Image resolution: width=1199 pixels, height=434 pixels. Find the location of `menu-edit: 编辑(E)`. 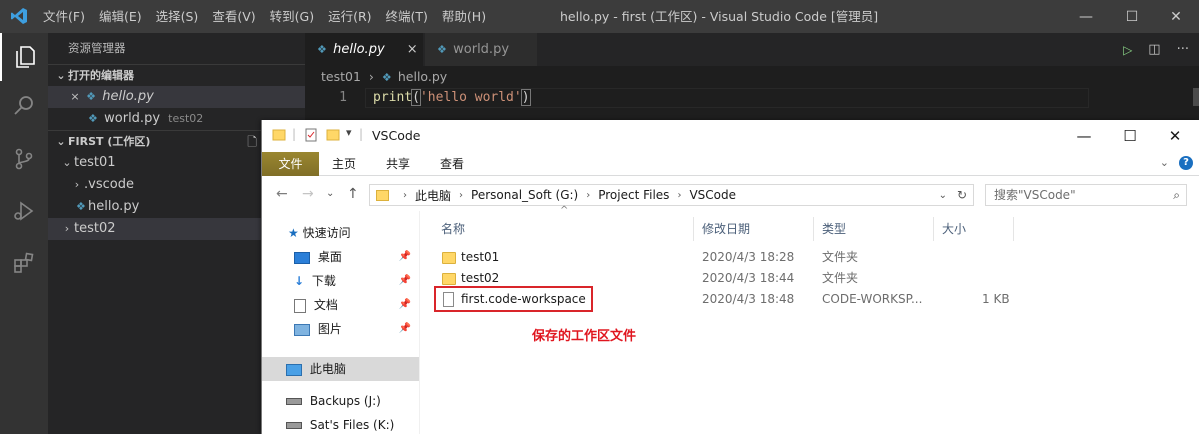

menu-edit: 编辑(E) is located at coordinates (120, 16).